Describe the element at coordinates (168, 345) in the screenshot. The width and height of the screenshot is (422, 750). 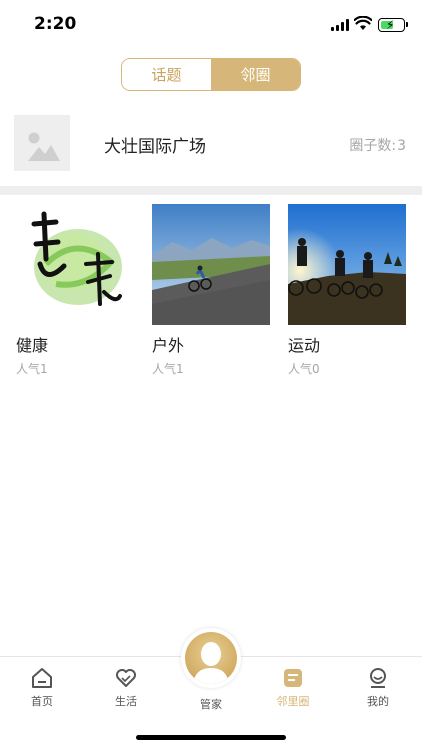
I see `circle-title: 户外` at that location.